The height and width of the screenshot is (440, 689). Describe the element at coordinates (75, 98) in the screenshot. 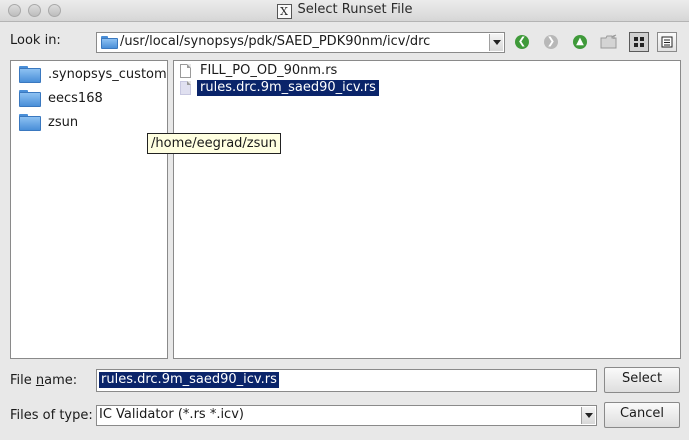

I see `sidebar-item-label: eecs168` at that location.